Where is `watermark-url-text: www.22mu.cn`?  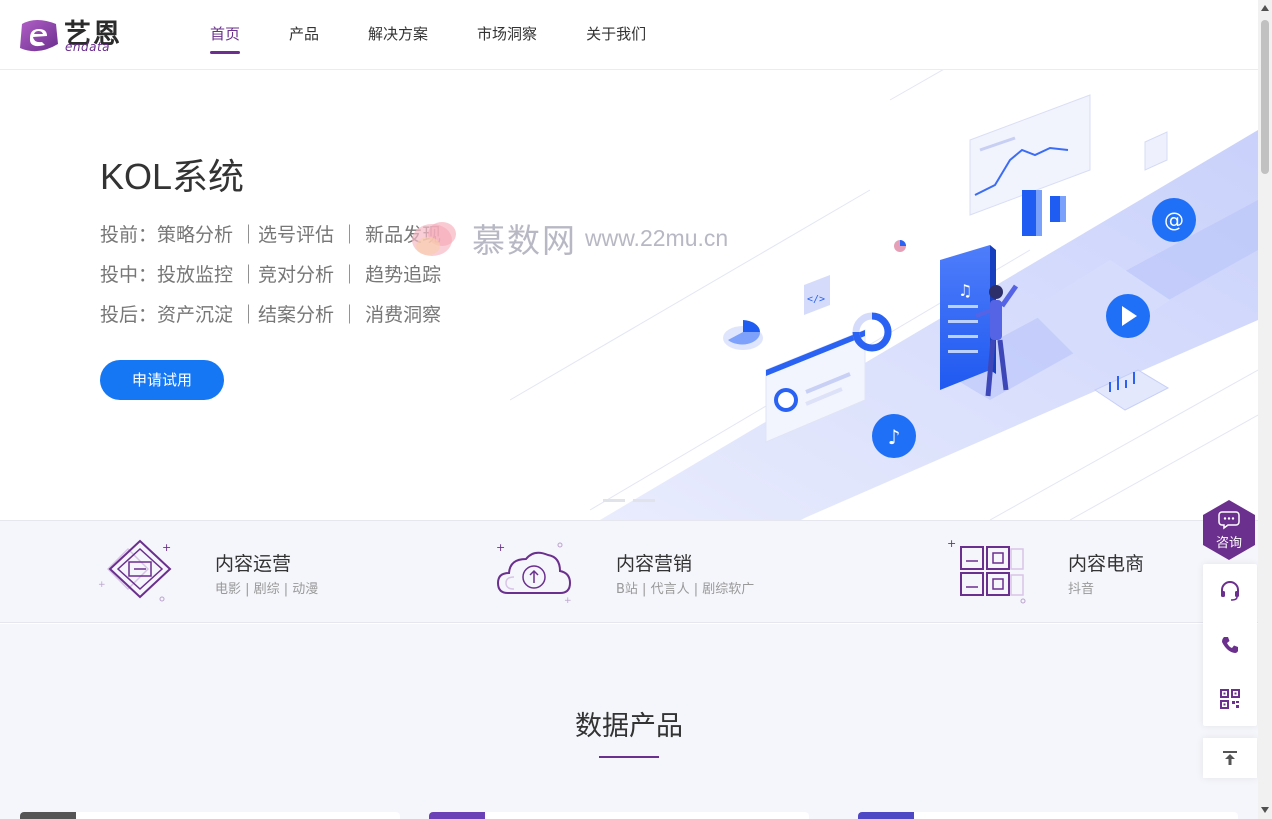
watermark-url-text: www.22mu.cn is located at coordinates (657, 237).